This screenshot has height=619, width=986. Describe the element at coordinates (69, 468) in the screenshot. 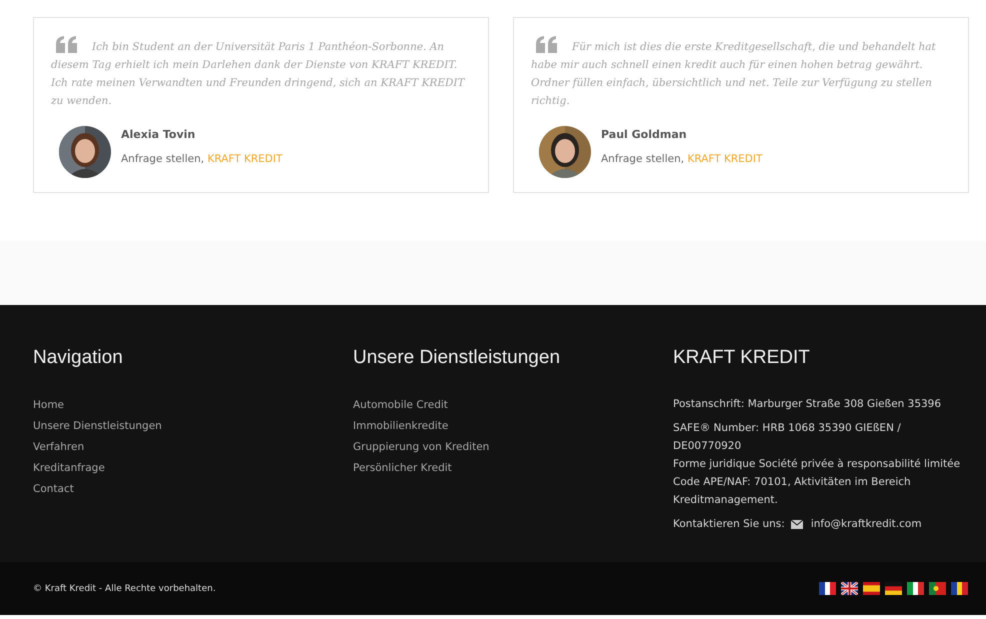

I see `footer-link: Kreditanfrage` at that location.